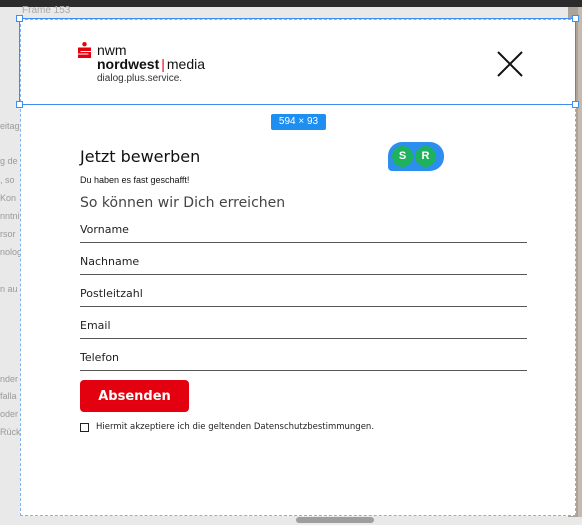  I want to click on section-title: So können wir Dich erreichen, so click(183, 203).